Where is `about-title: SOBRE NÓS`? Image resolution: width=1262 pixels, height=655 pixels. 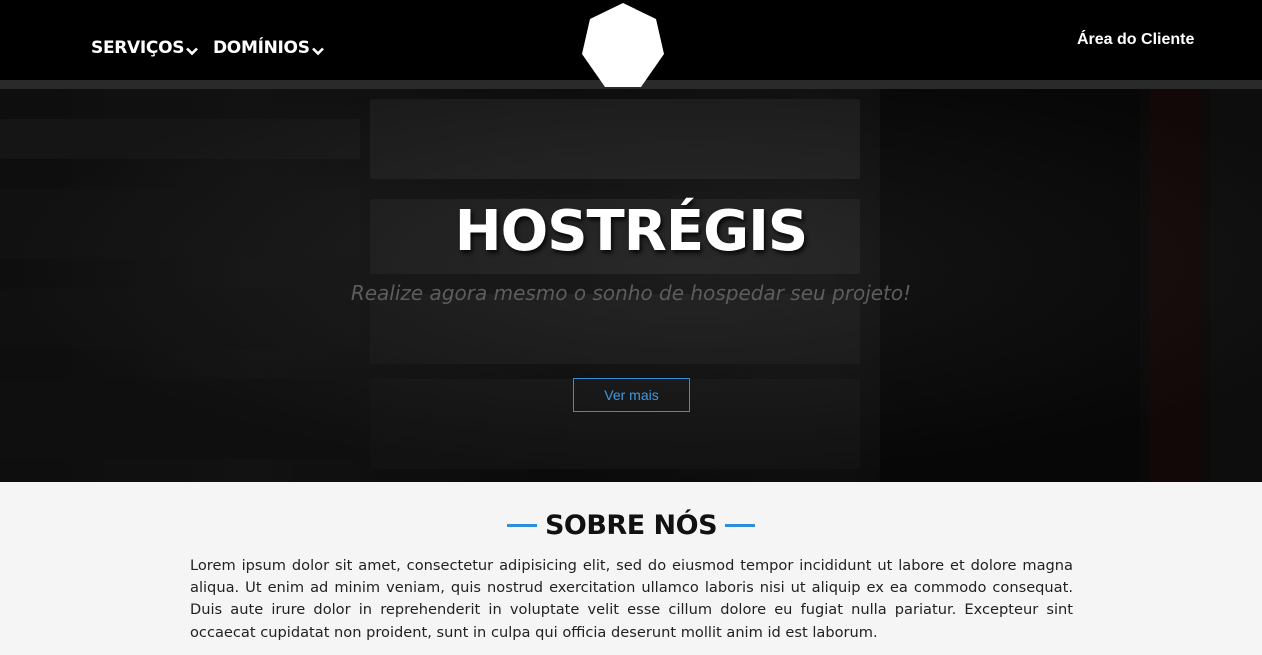
about-title: SOBRE NÓS is located at coordinates (631, 525).